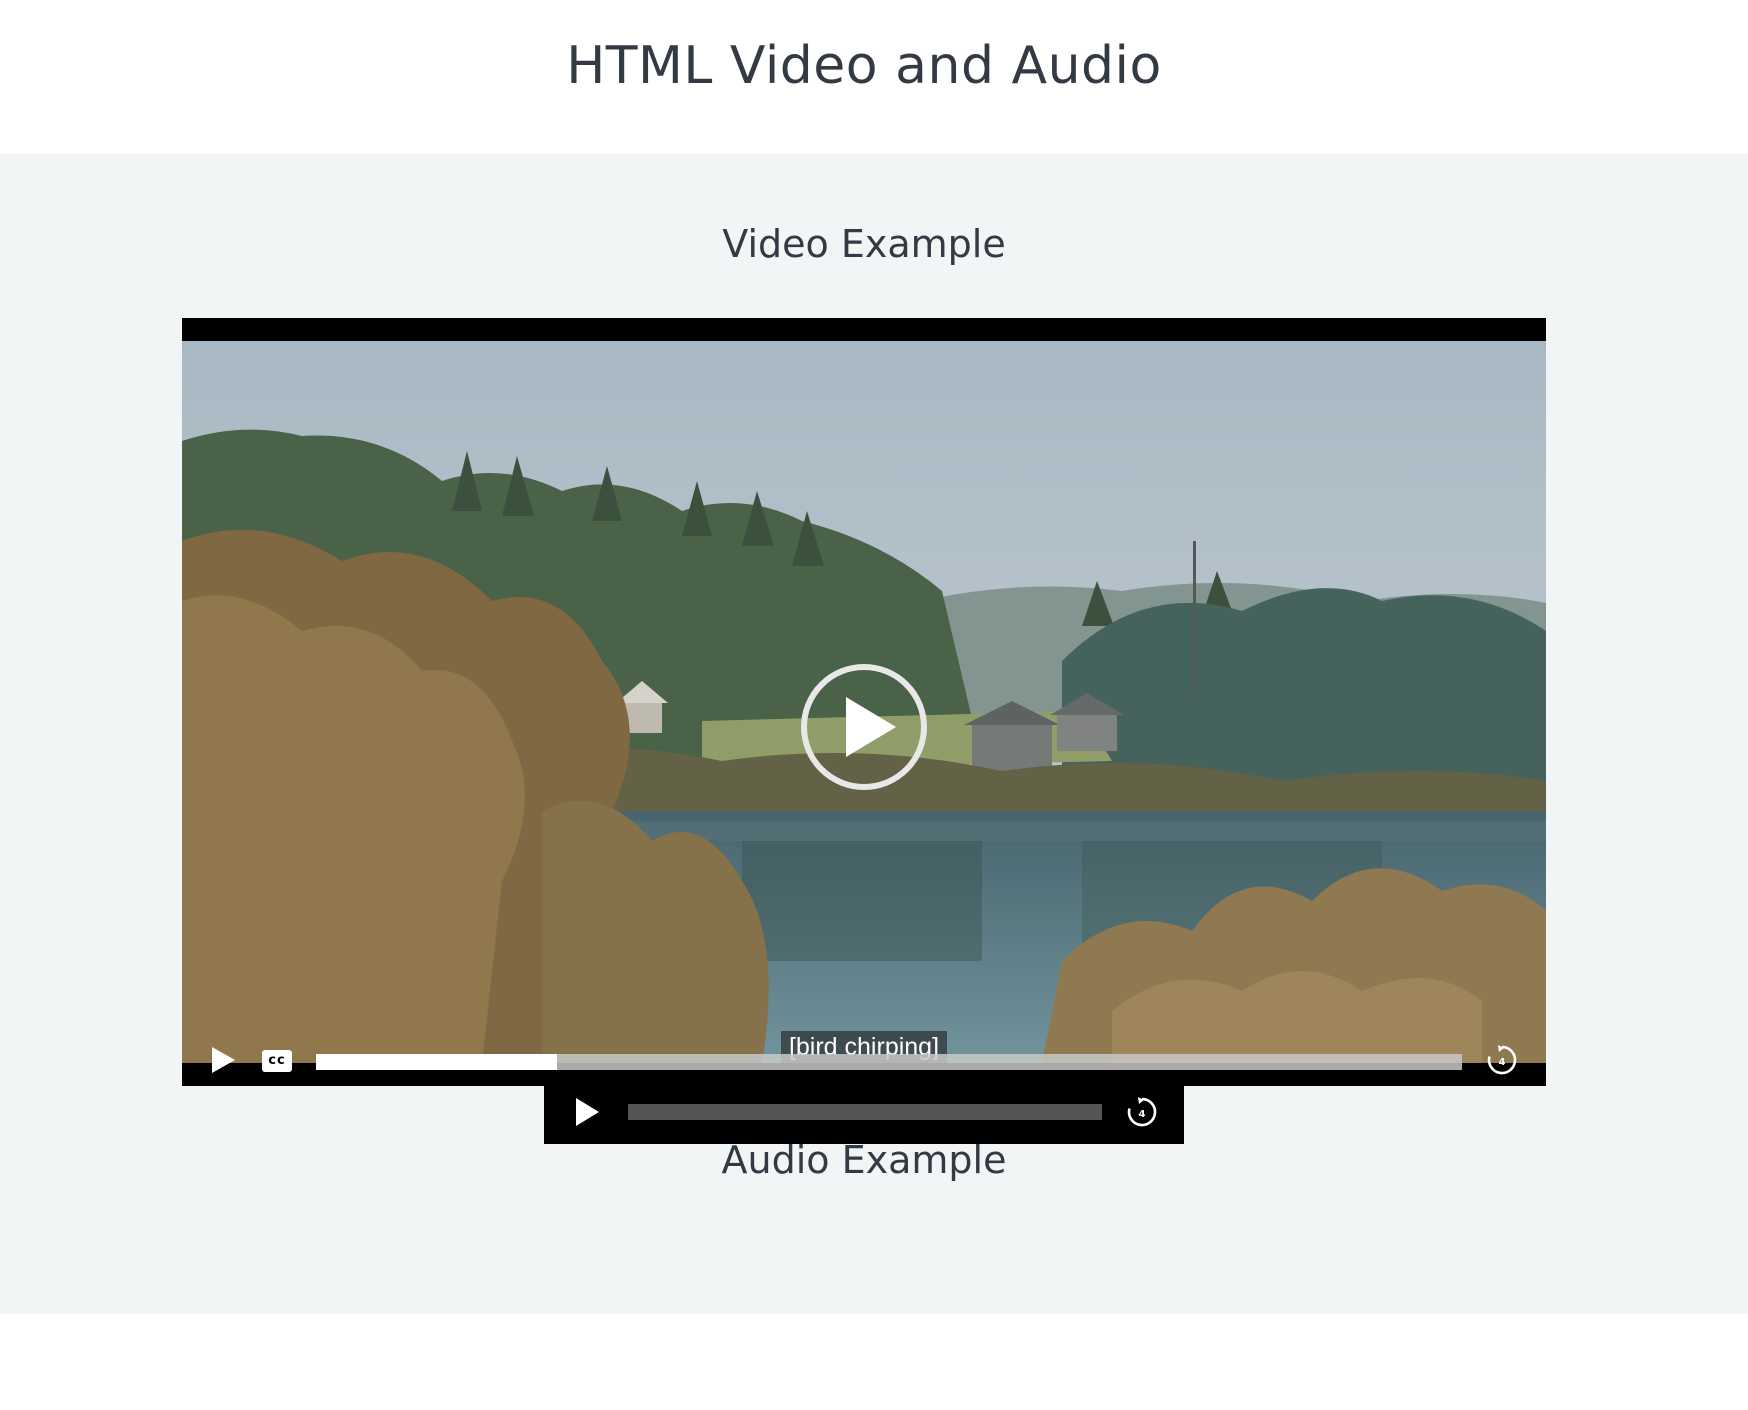  What do you see at coordinates (277, 1061) in the screenshot?
I see `closed-captions-button: cc` at bounding box center [277, 1061].